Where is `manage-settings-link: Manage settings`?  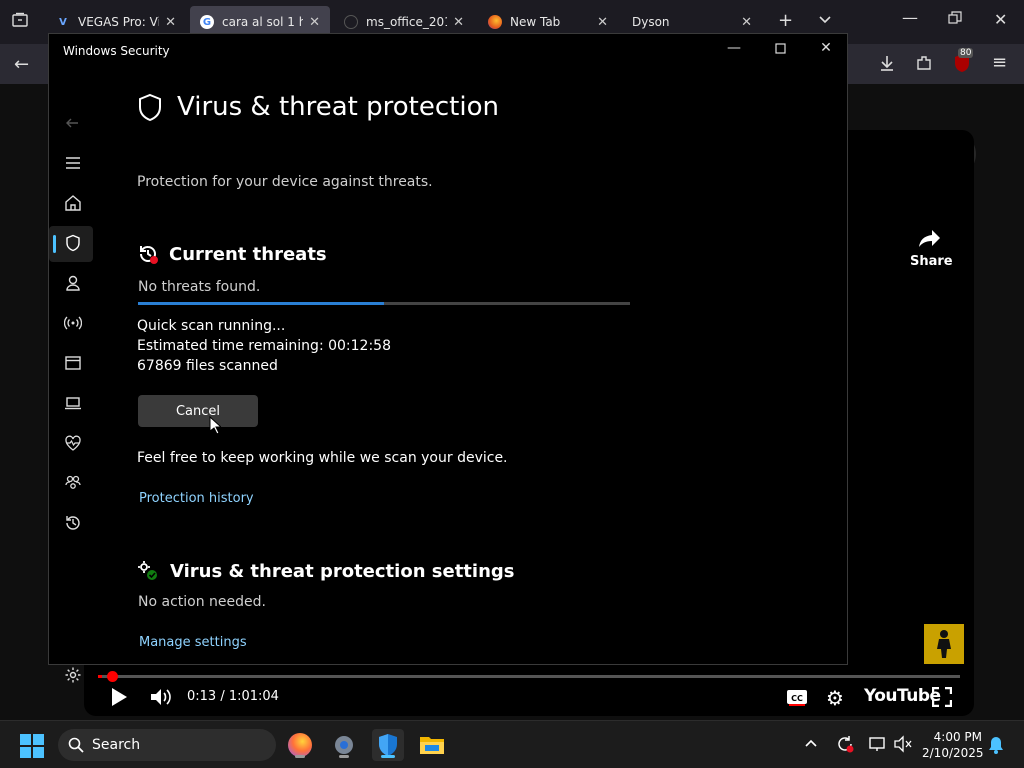
manage-settings-link: Manage settings is located at coordinates (193, 642).